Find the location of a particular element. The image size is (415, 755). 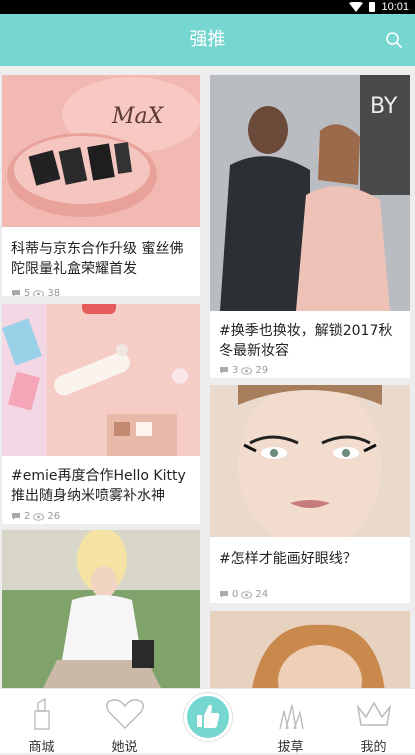

heart-icon is located at coordinates (124, 714).